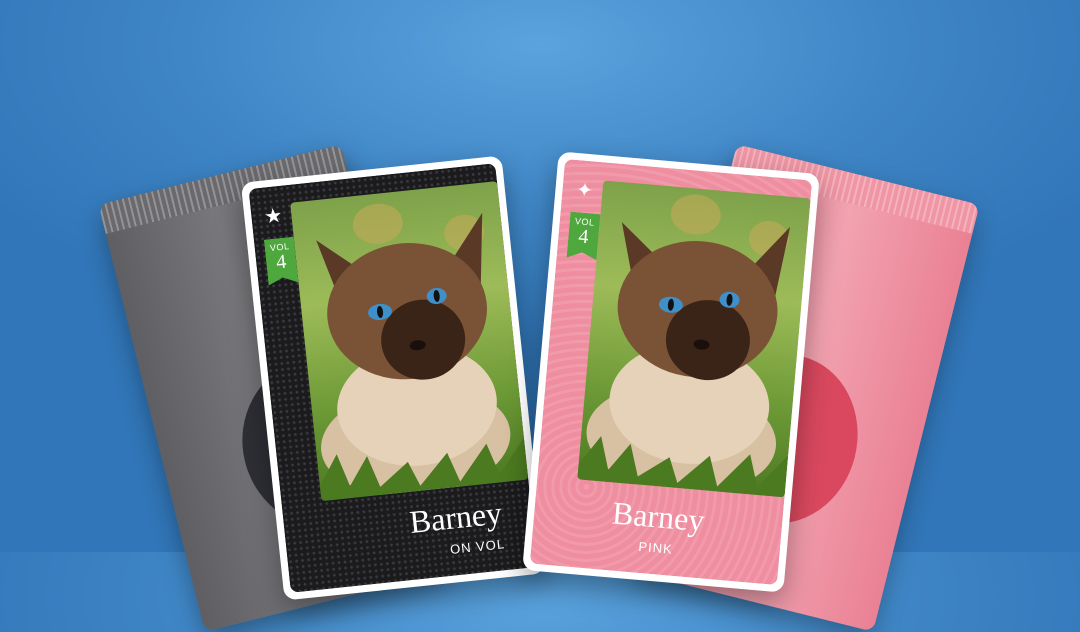 This screenshot has height=632, width=1080. I want to click on star-icon: ★, so click(273, 216).